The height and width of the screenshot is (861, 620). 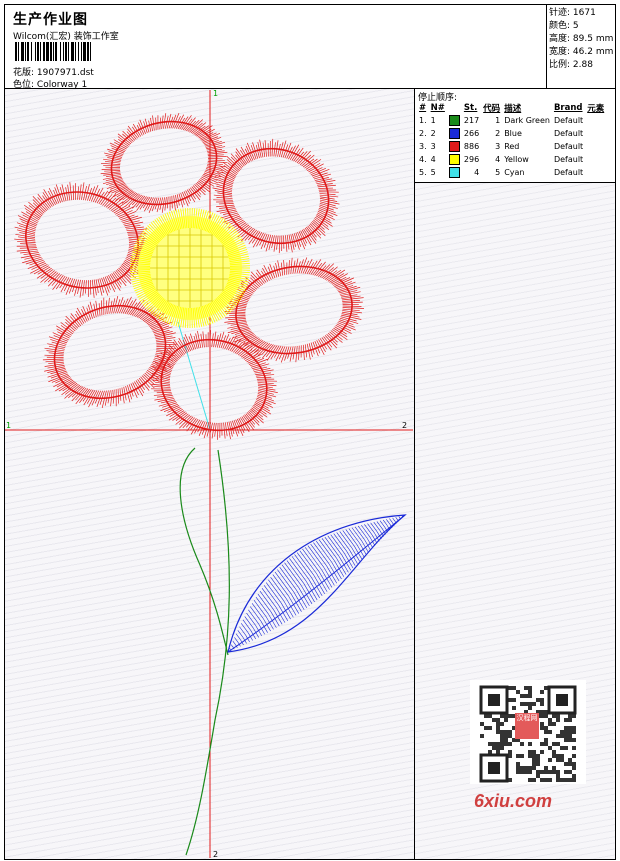 I want to click on watermark-text: 6xiu.com, so click(x=513, y=801).